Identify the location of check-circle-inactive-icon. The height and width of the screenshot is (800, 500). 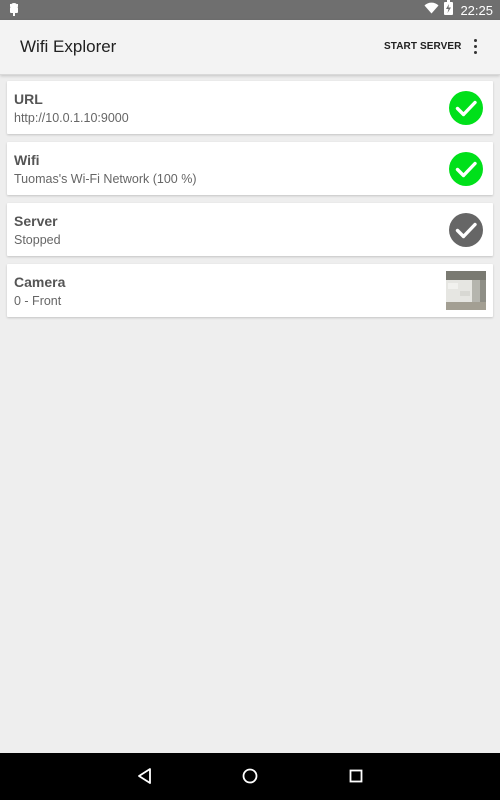
(466, 230).